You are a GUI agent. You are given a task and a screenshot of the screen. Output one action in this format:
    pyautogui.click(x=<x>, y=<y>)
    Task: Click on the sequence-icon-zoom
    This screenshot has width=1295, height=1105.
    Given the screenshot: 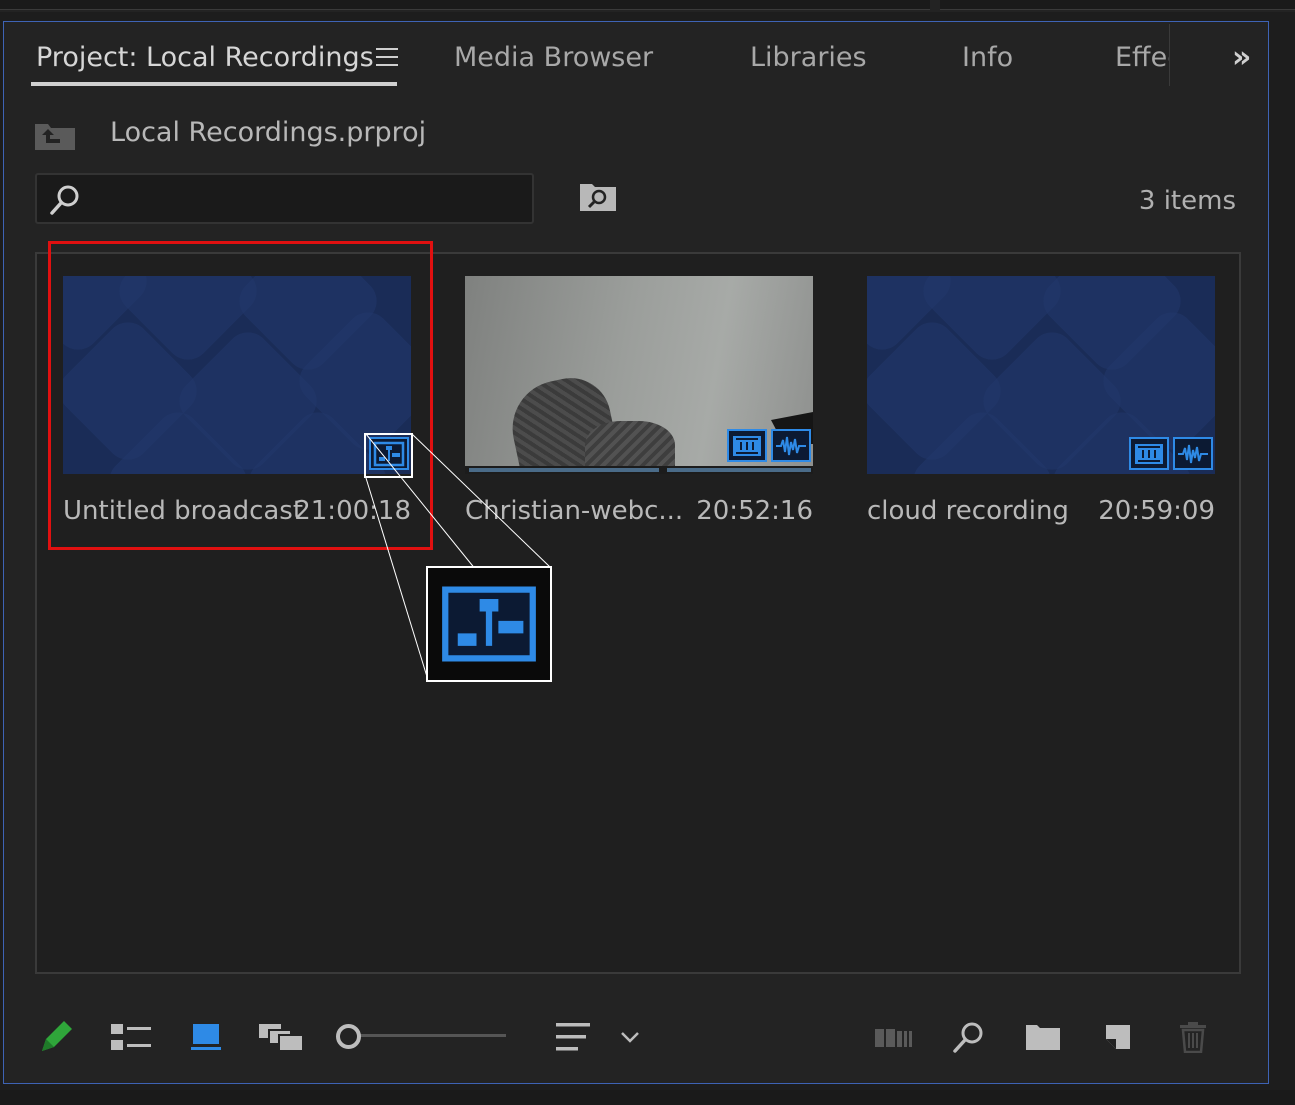 What is the action you would take?
    pyautogui.click(x=489, y=624)
    